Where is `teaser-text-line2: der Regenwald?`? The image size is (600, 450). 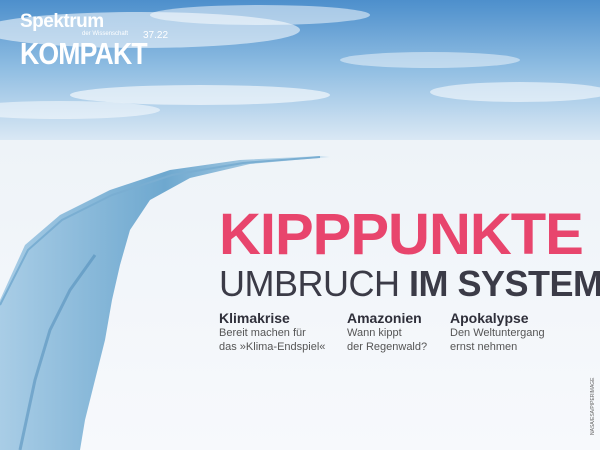
teaser-text-line2: der Regenwald? is located at coordinates (387, 347).